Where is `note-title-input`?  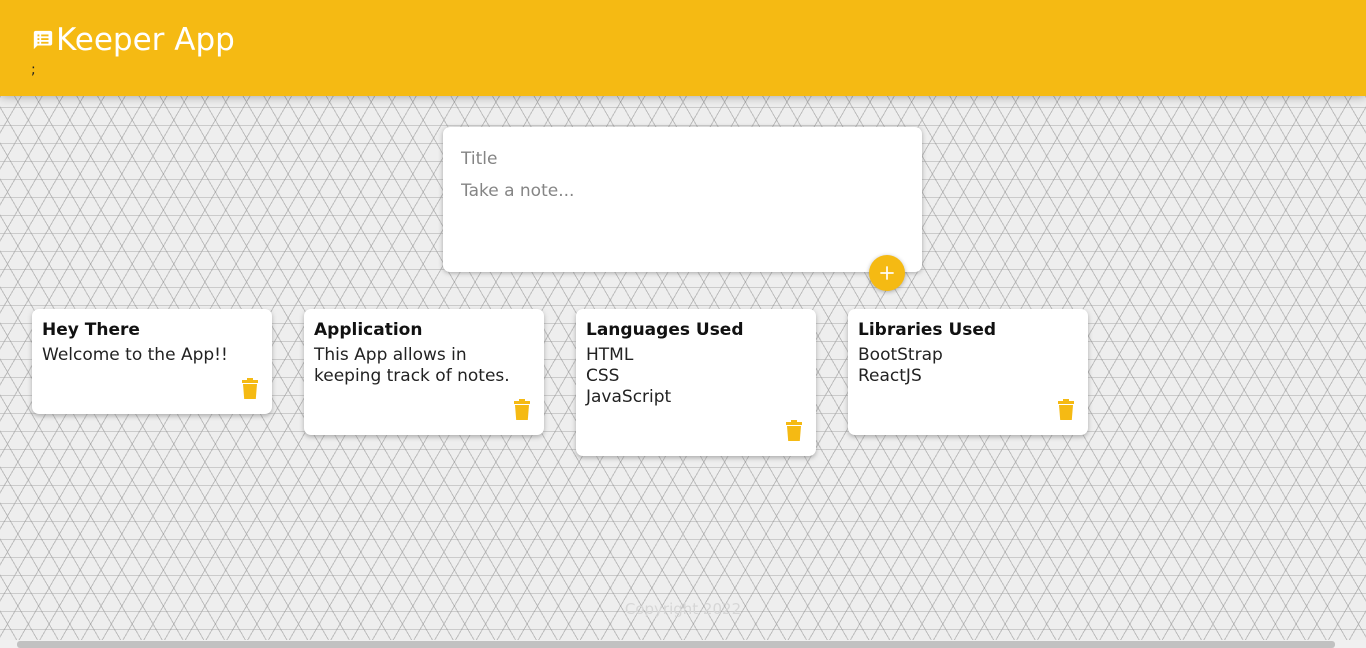
note-title-input is located at coordinates (681, 159).